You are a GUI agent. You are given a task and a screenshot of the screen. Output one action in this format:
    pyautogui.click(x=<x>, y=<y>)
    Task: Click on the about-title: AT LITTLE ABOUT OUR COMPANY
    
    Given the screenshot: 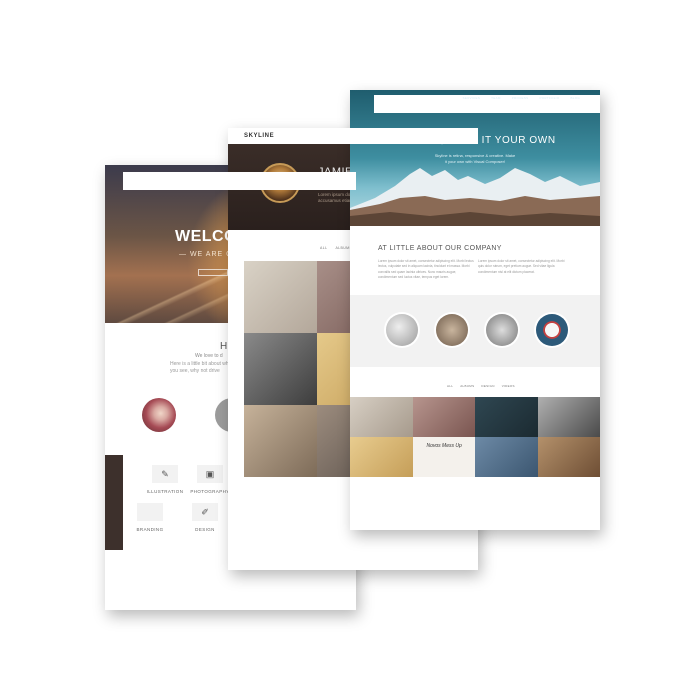 What is the action you would take?
    pyautogui.click(x=440, y=248)
    